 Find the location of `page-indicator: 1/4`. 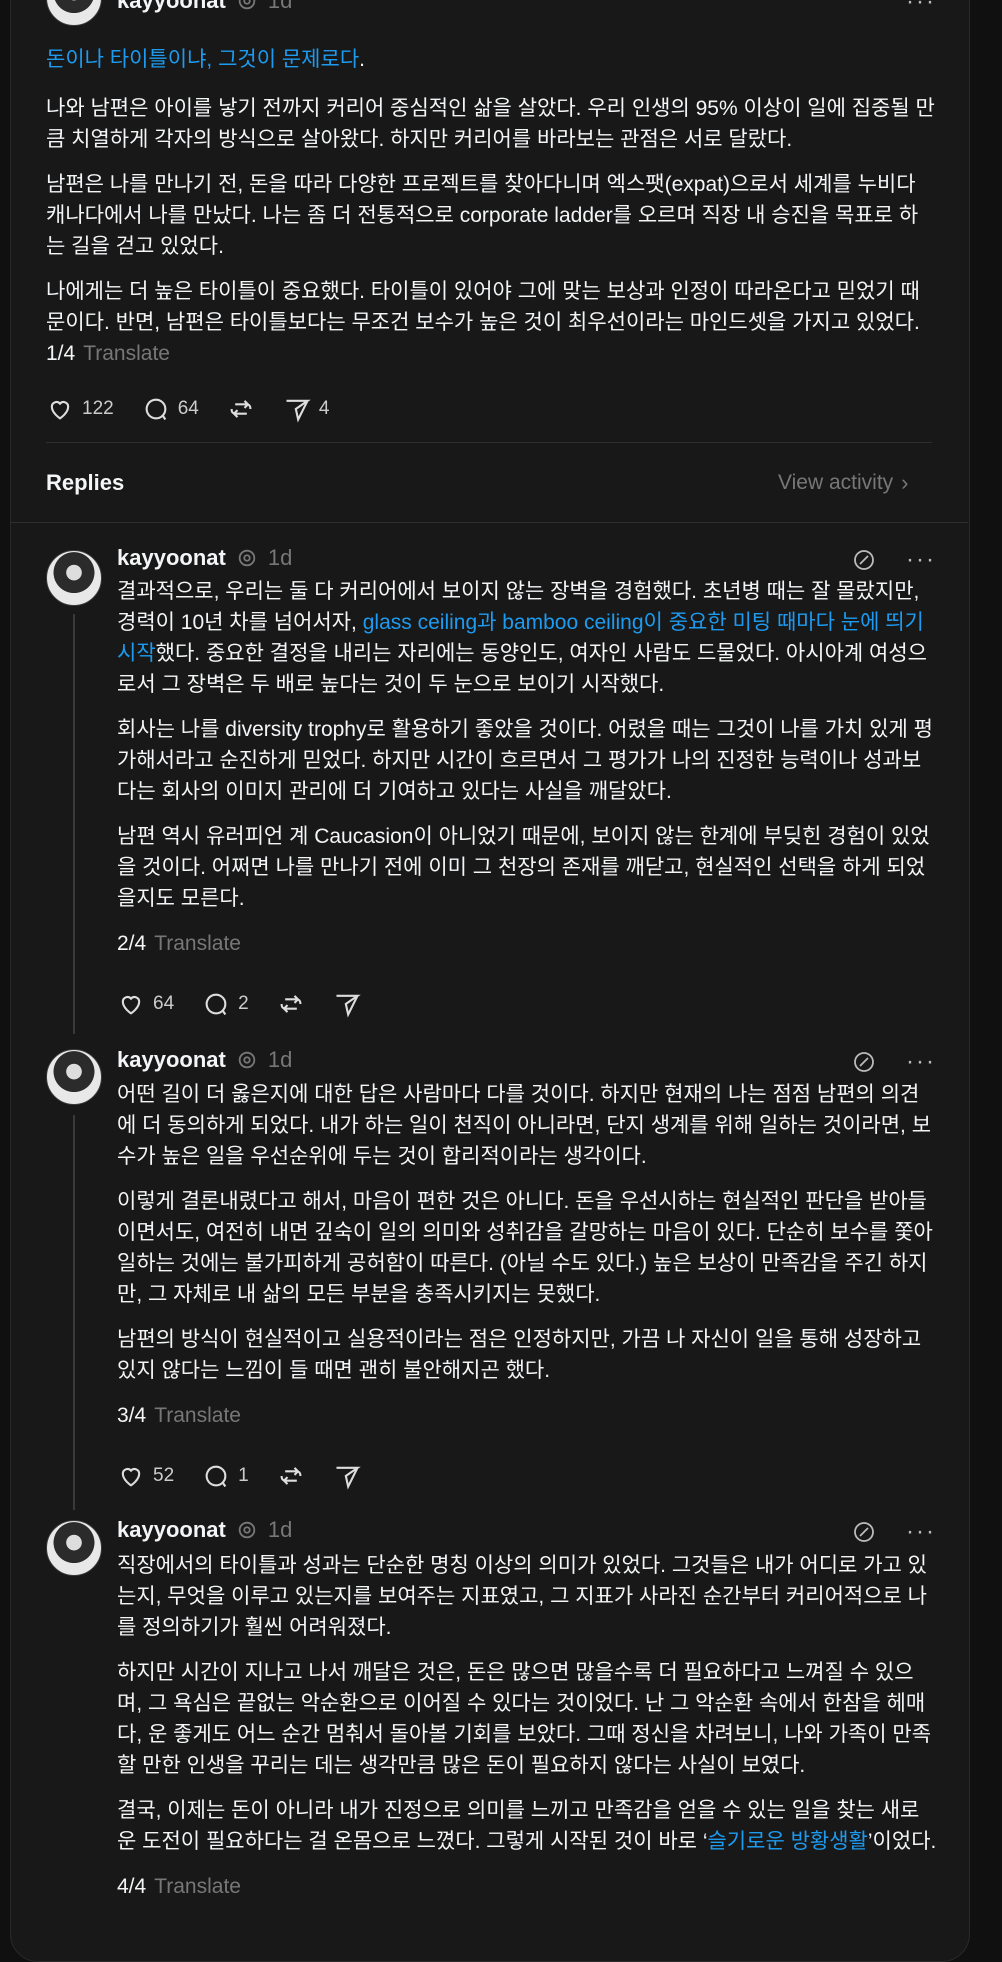

page-indicator: 1/4 is located at coordinates (61, 353).